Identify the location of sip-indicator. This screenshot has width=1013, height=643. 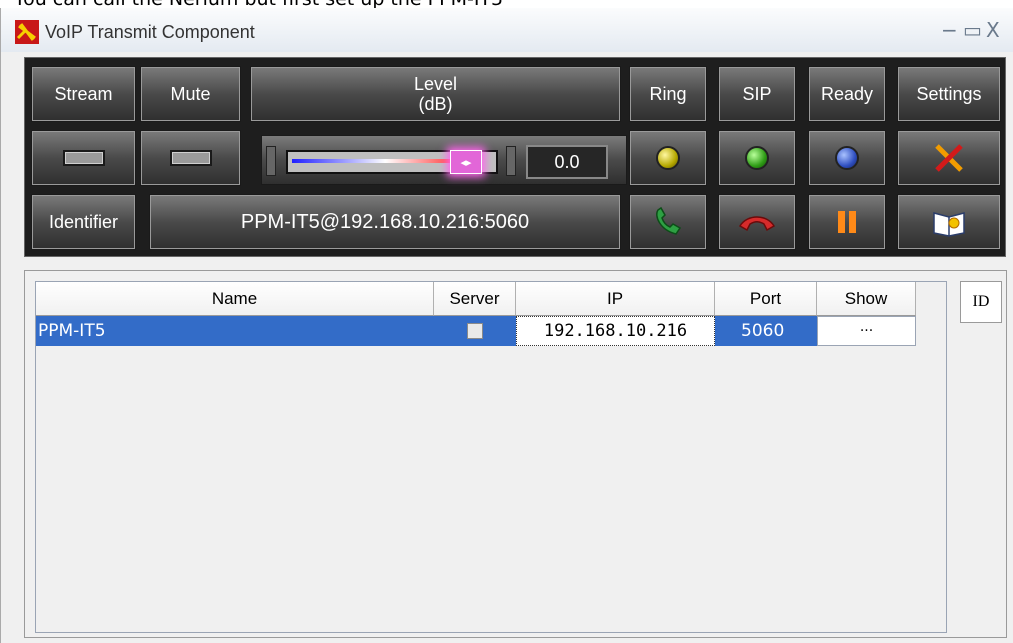
(757, 158).